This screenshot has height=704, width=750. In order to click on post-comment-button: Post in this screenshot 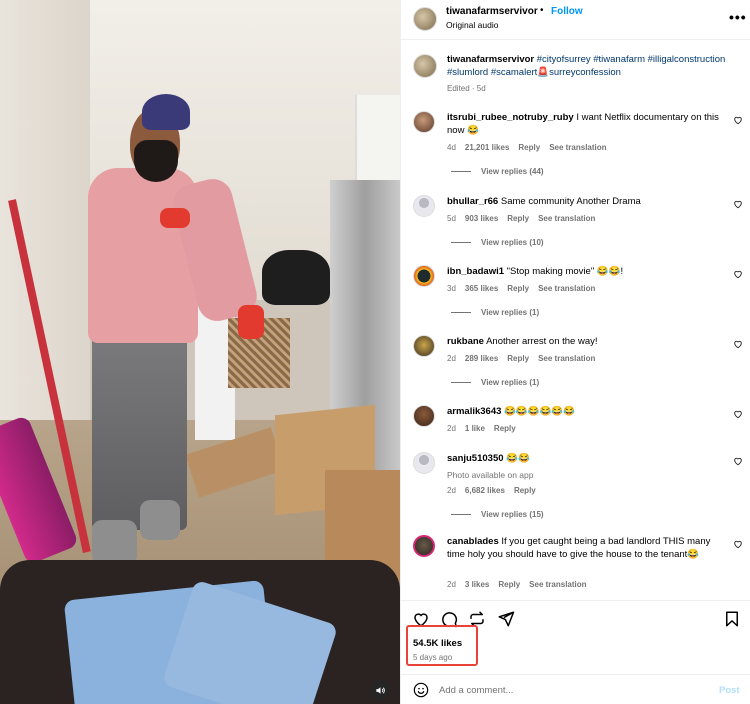, I will do `click(729, 690)`.